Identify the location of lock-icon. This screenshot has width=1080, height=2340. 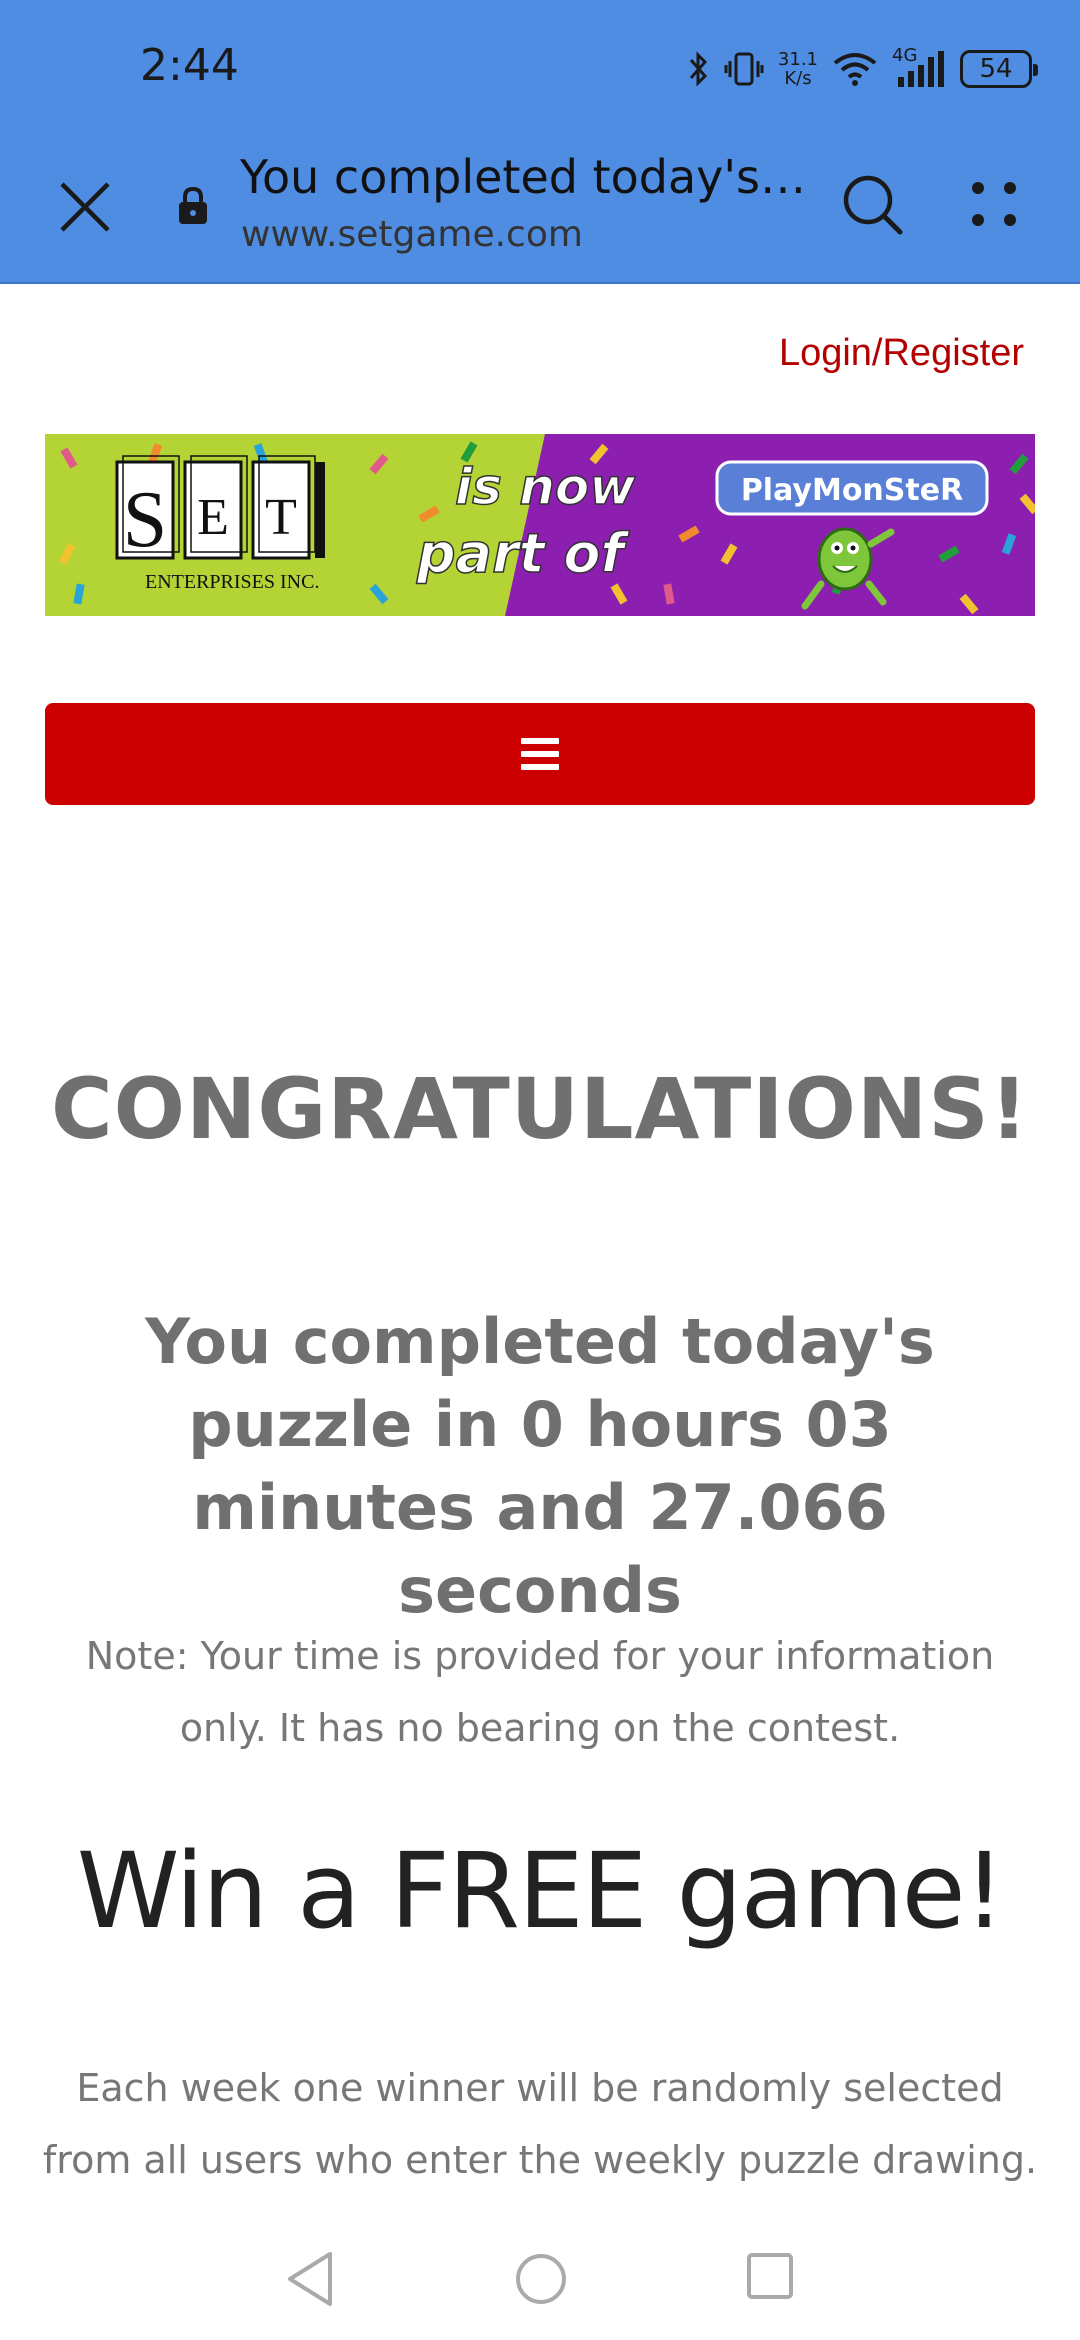
(193, 205).